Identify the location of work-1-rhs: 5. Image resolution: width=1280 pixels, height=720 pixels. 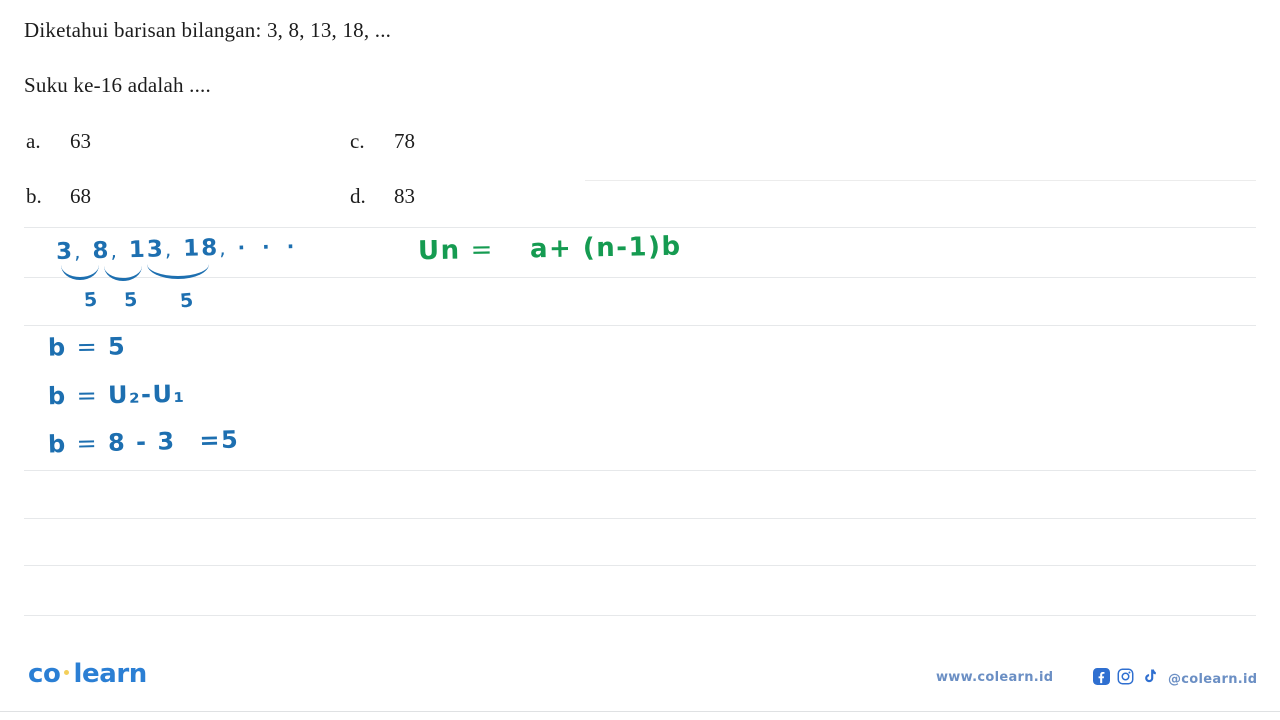
(117, 346).